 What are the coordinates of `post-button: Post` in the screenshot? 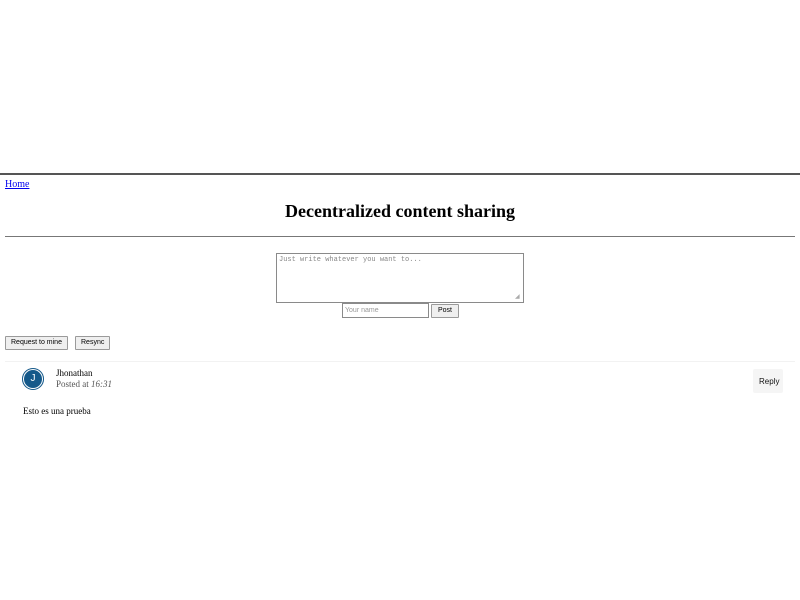 It's located at (445, 311).